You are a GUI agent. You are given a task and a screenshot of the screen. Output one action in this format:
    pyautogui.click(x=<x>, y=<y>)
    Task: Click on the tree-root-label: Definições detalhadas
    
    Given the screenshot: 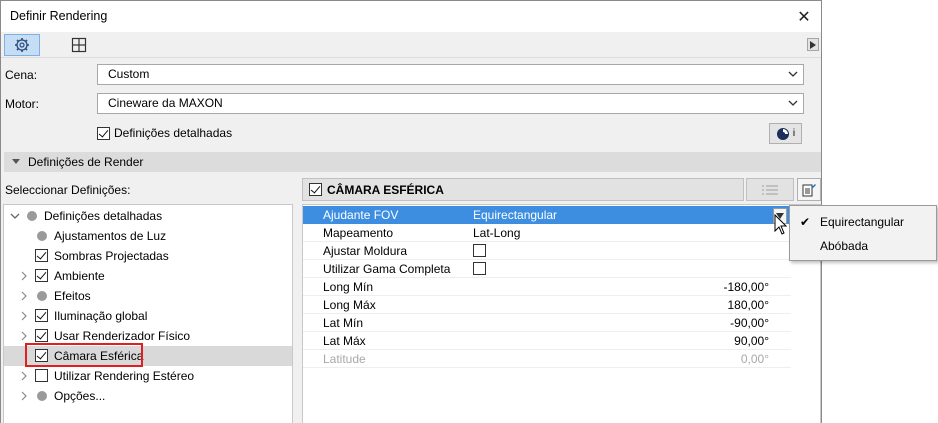 What is the action you would take?
    pyautogui.click(x=103, y=216)
    